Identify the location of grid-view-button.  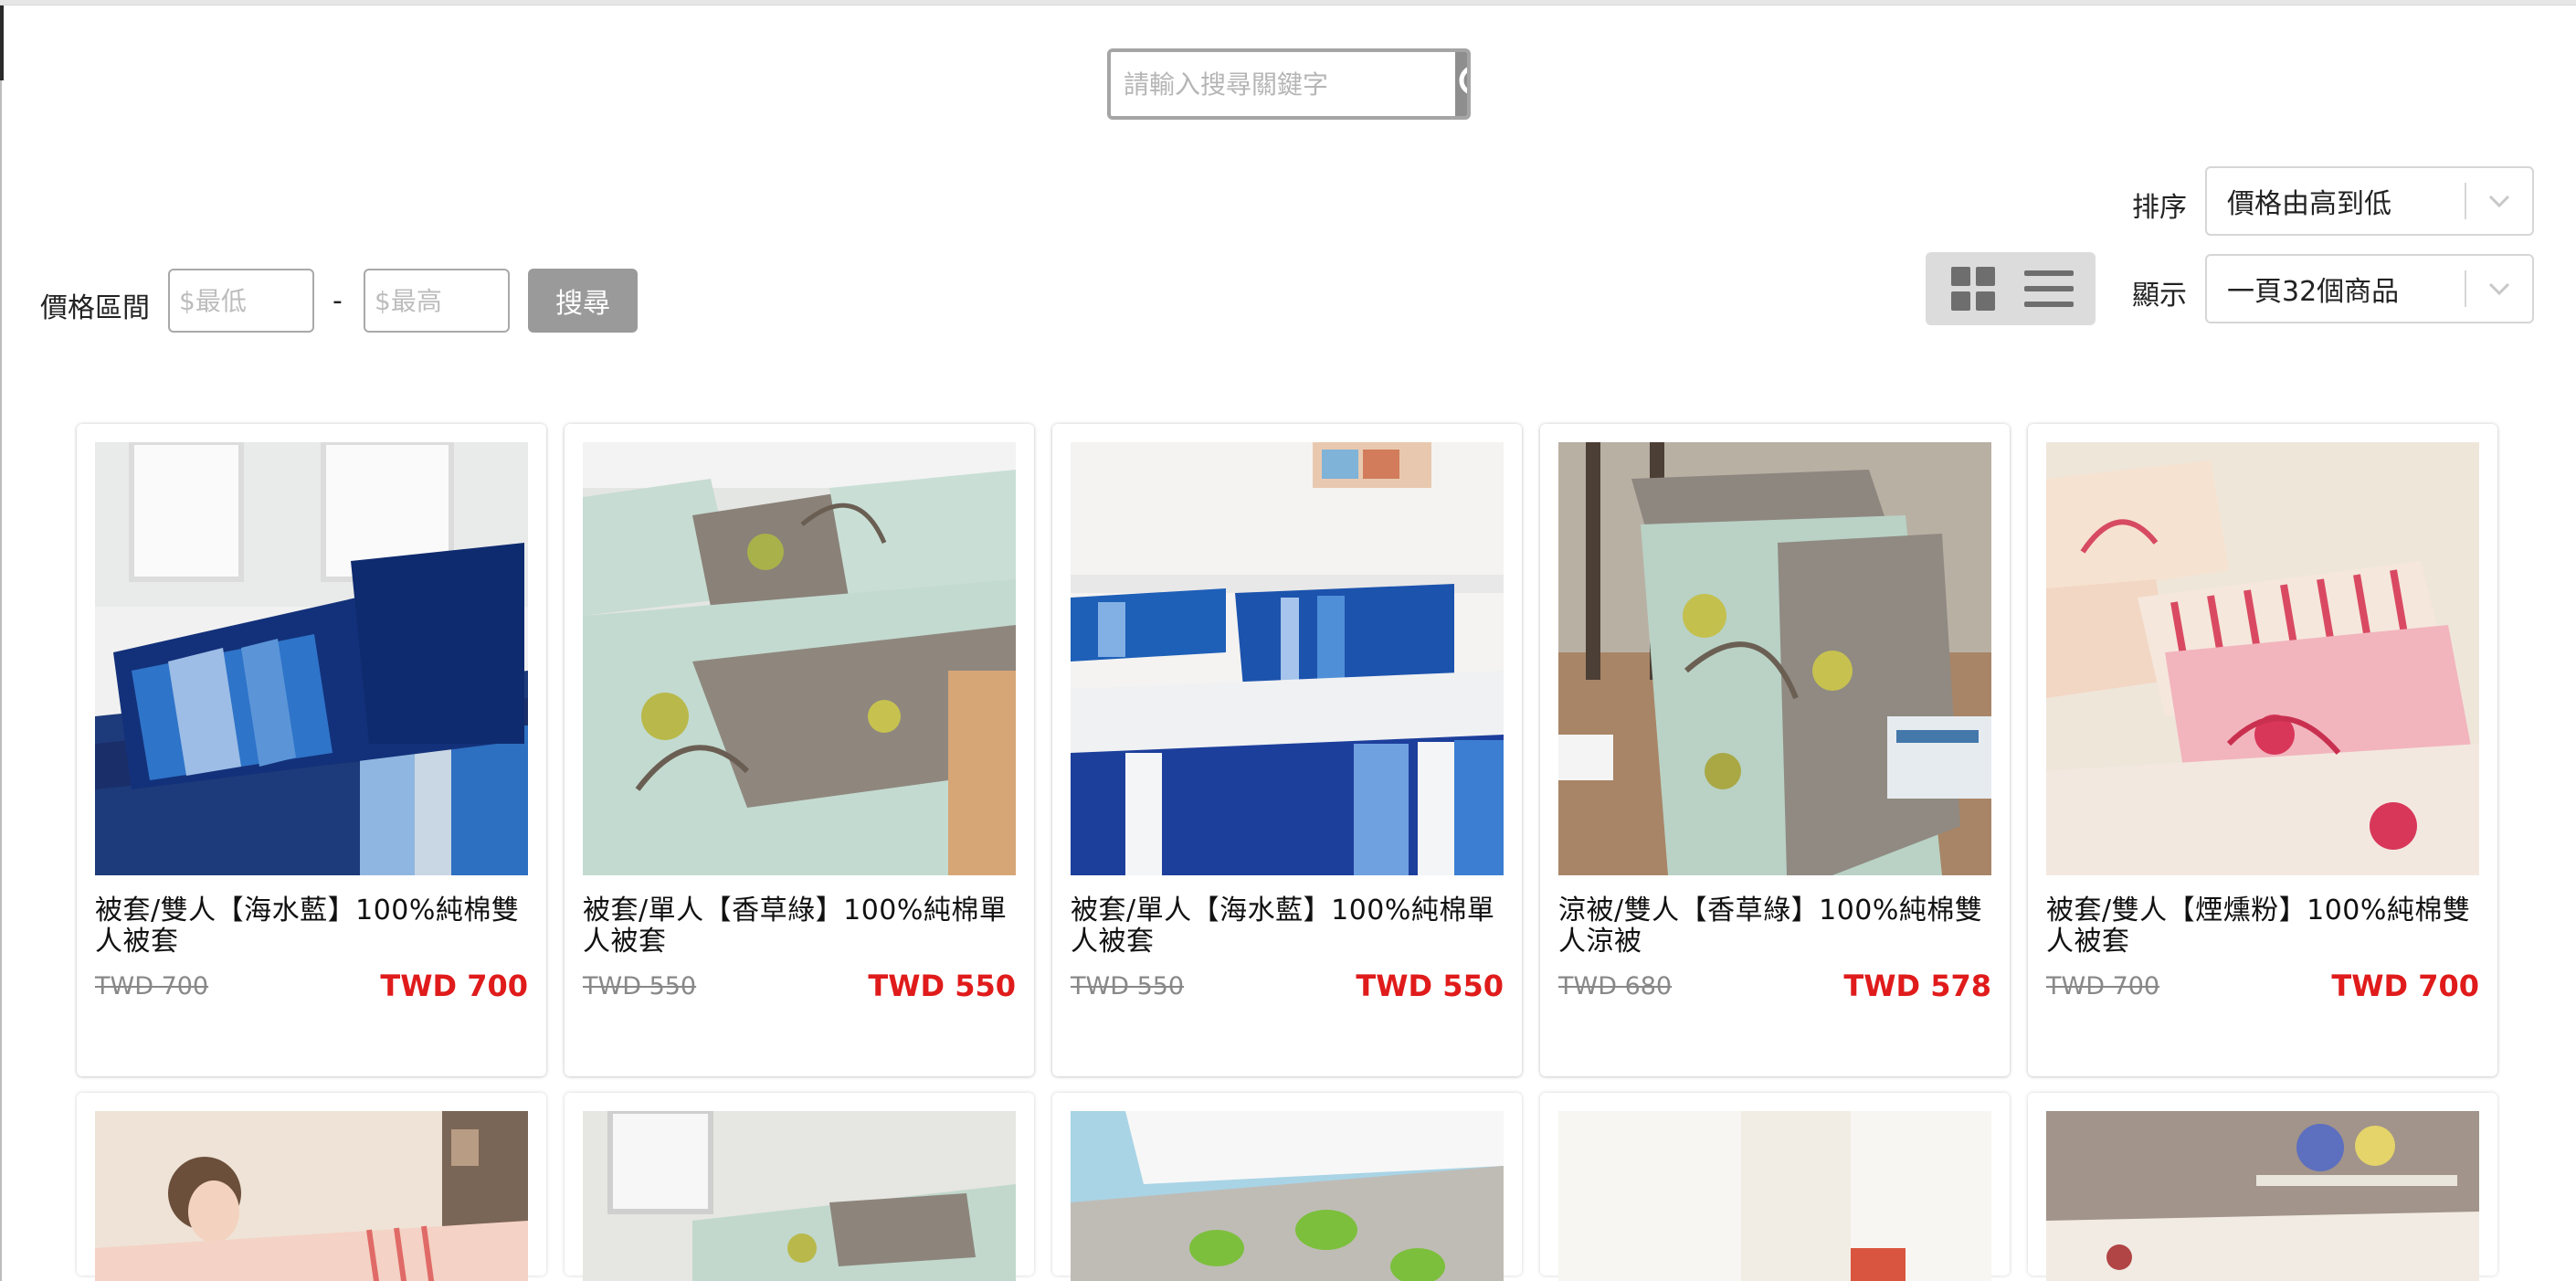
(1973, 289).